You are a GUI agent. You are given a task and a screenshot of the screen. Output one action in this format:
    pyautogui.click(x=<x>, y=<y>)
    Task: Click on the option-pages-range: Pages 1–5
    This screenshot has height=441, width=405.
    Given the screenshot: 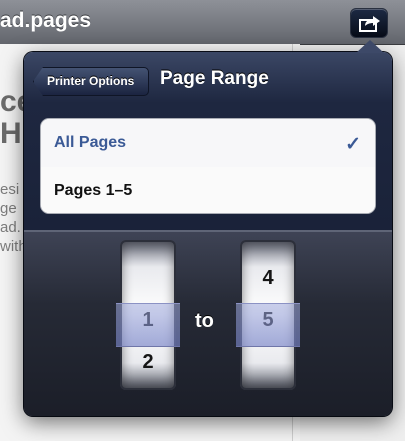 What is the action you would take?
    pyautogui.click(x=208, y=190)
    